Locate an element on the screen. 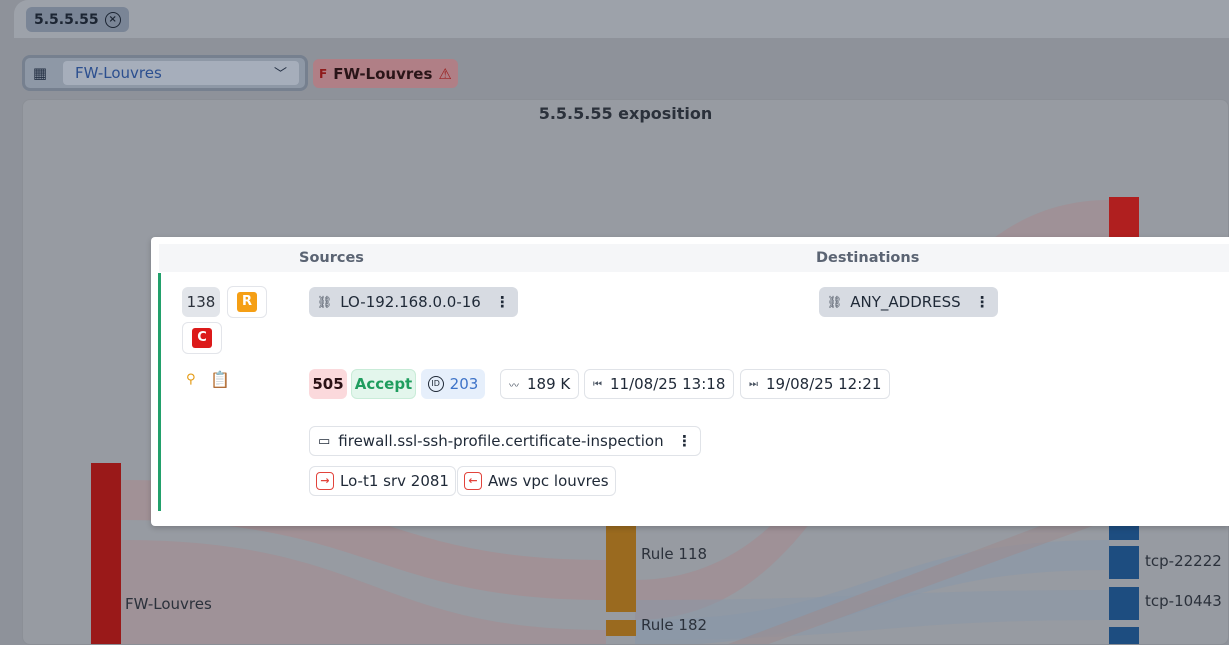 This screenshot has height=645, width=1229. firewall-dropdown-value: FW-Louvres is located at coordinates (118, 73).